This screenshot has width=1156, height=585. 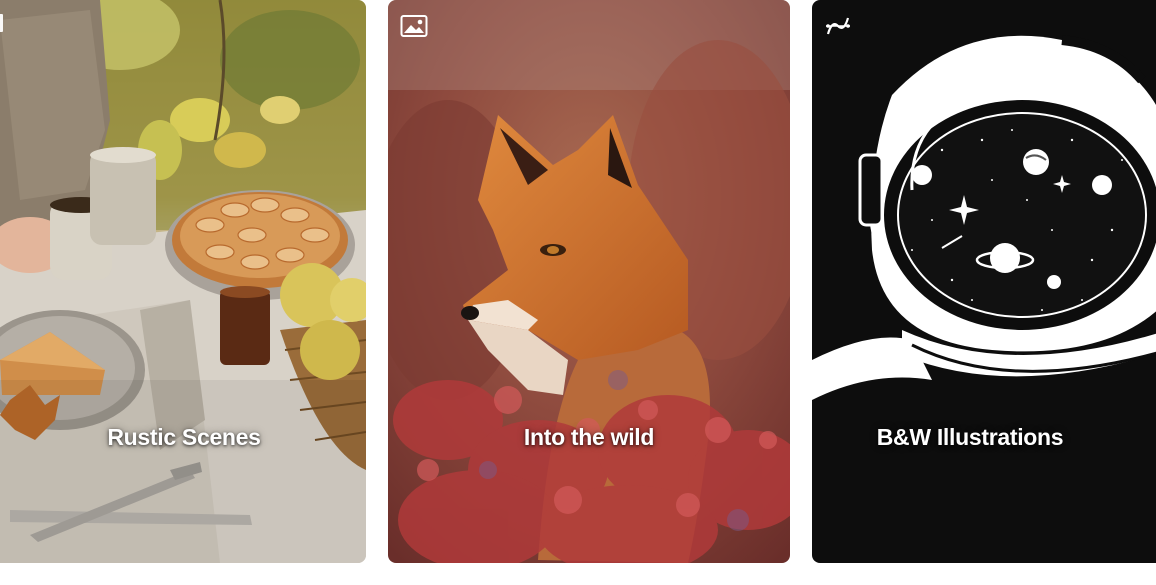 I want to click on image-icon, so click(x=414, y=26).